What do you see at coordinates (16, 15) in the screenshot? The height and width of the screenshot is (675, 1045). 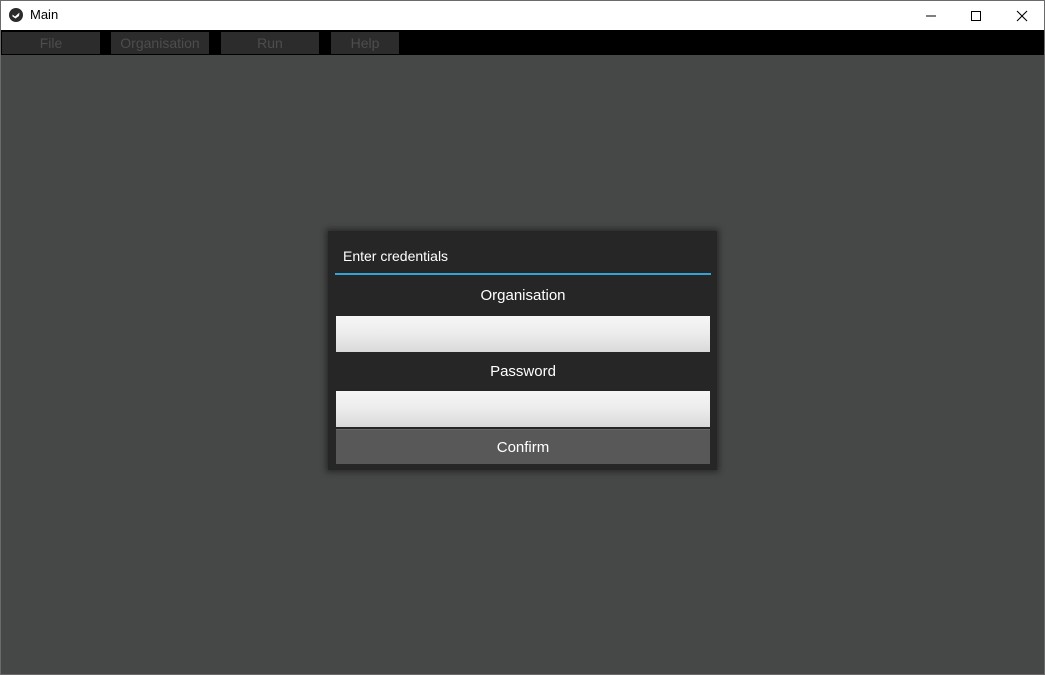 I see `kivy-logo-icon` at bounding box center [16, 15].